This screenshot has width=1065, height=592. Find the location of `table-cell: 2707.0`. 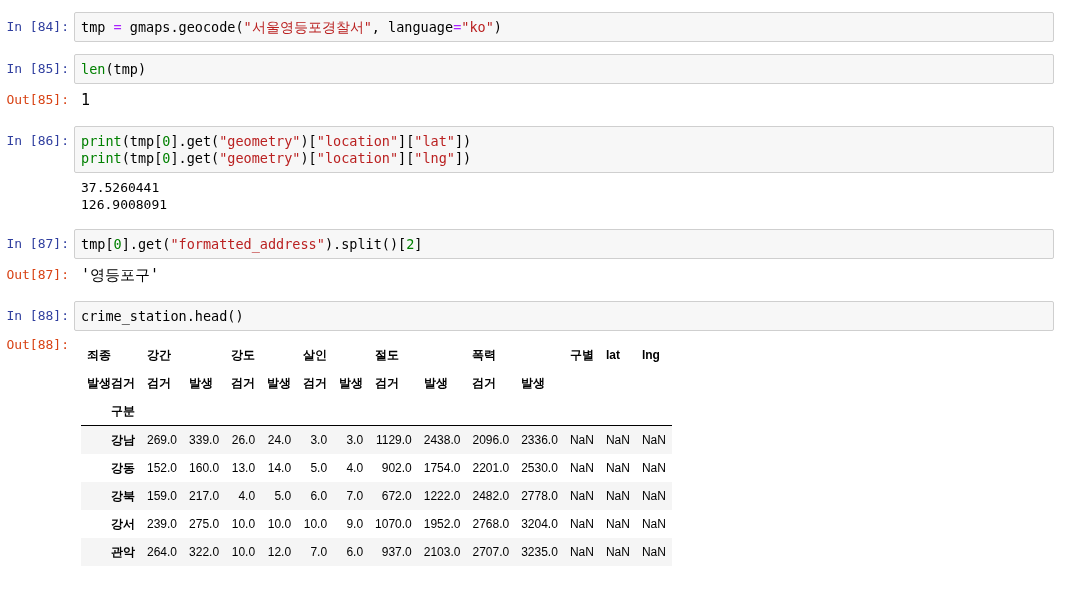

table-cell: 2707.0 is located at coordinates (491, 552).